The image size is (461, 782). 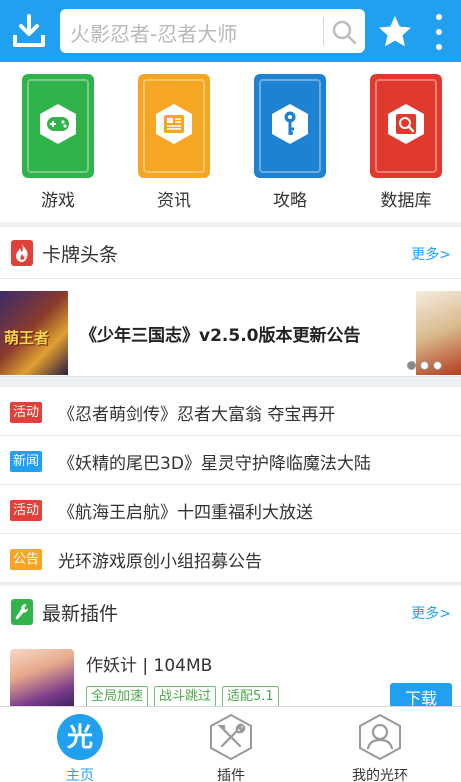 What do you see at coordinates (117, 697) in the screenshot?
I see `plugin-tag: 全局加速` at bounding box center [117, 697].